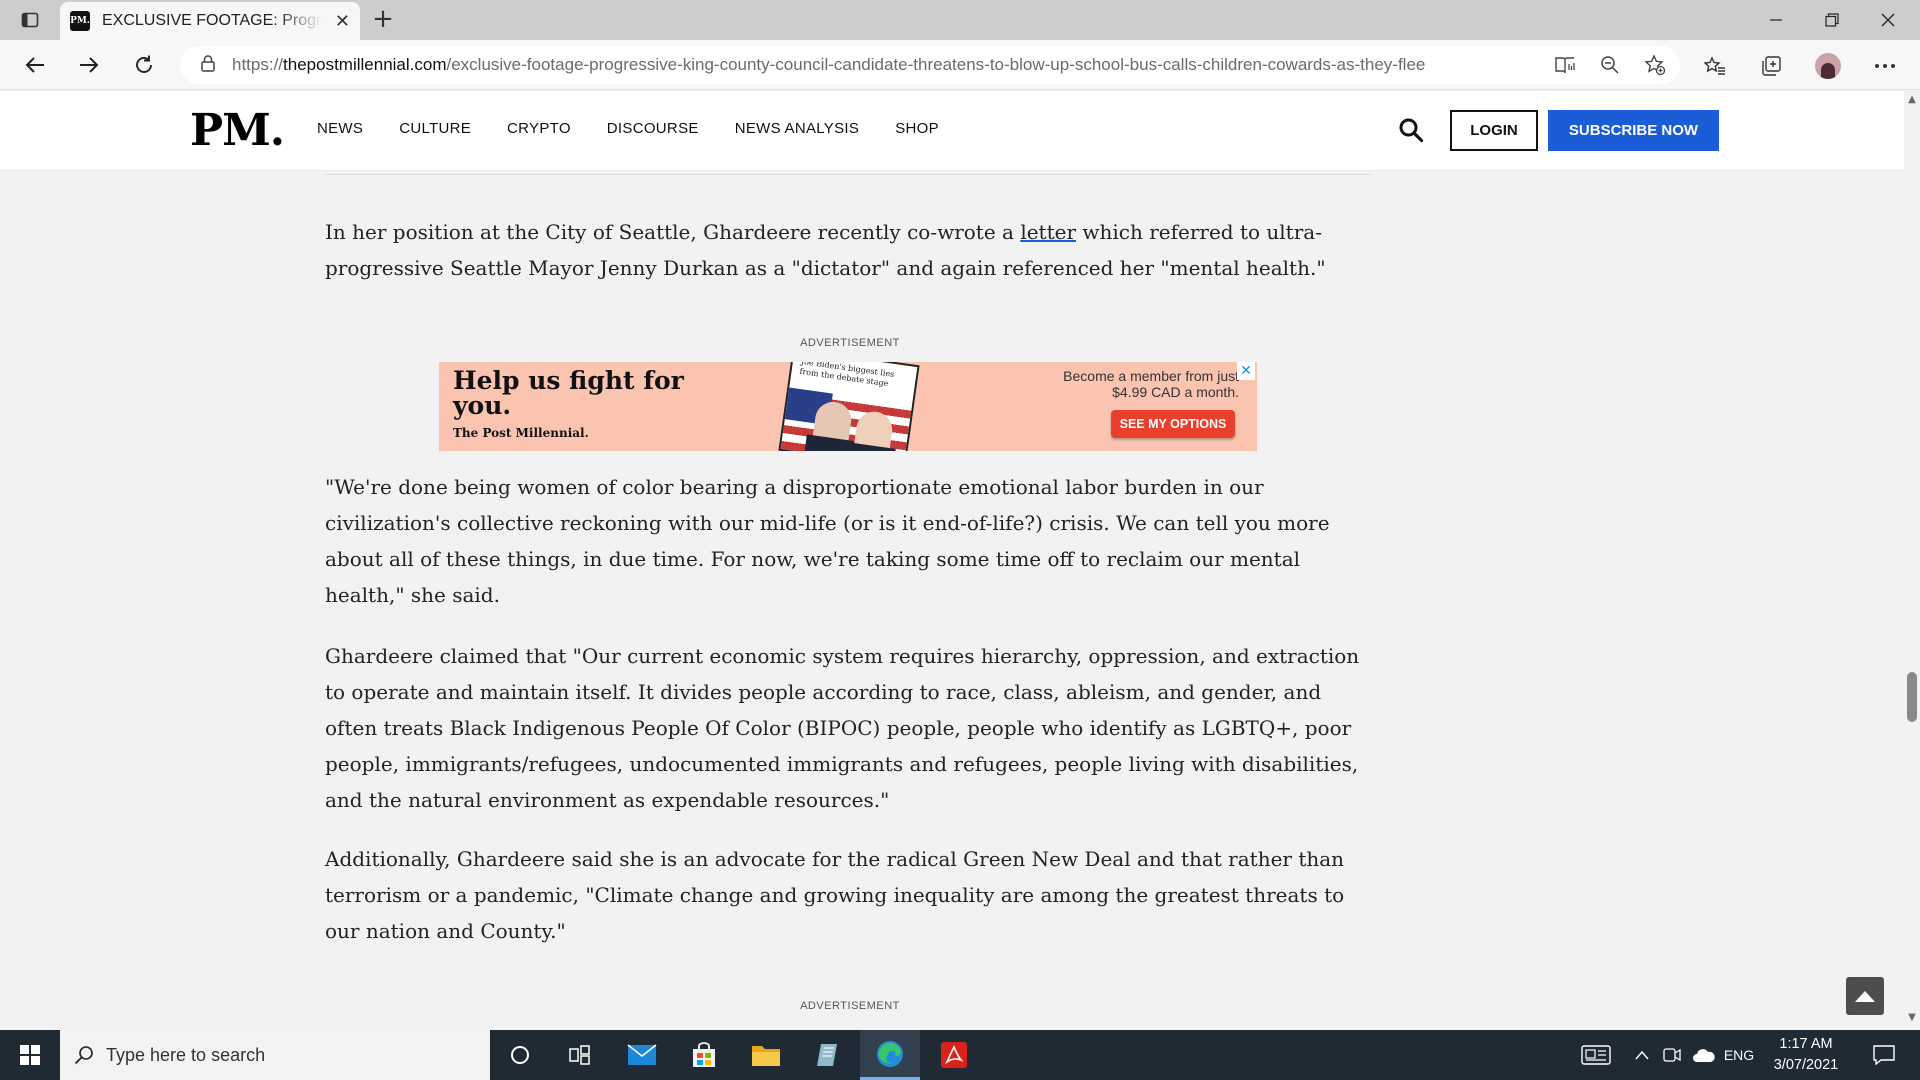 This screenshot has height=1080, width=1920. Describe the element at coordinates (890, 1055) in the screenshot. I see `edge-browser-icon` at that location.